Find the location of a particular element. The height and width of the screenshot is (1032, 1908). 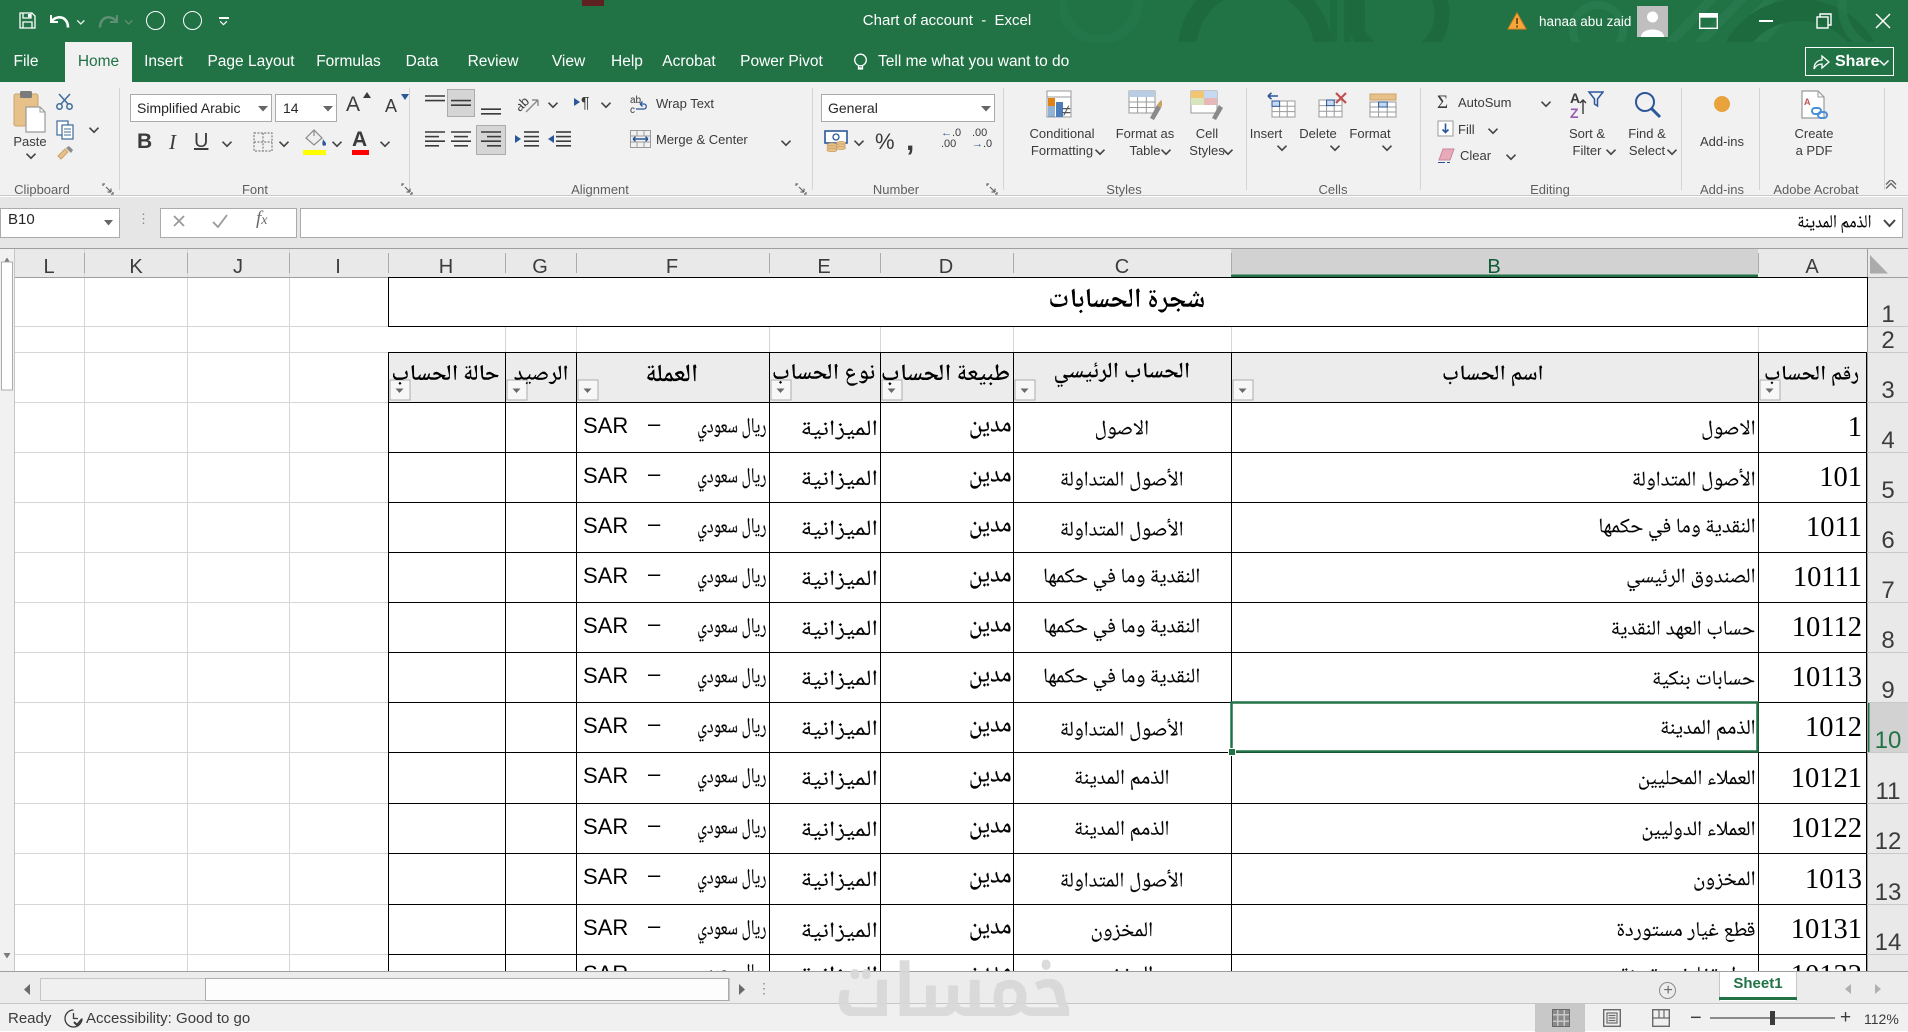

svg-text: 11 is located at coordinates (1888, 791).